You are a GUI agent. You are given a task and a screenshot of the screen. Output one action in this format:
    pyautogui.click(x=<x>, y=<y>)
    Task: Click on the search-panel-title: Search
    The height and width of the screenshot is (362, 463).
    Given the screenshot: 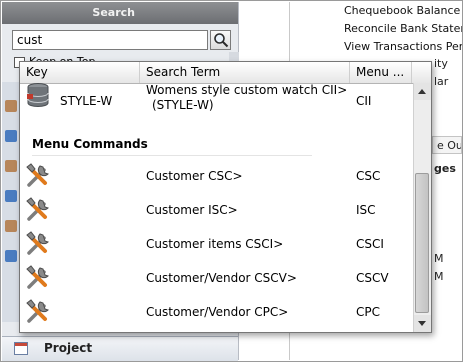 What is the action you would take?
    pyautogui.click(x=120, y=13)
    